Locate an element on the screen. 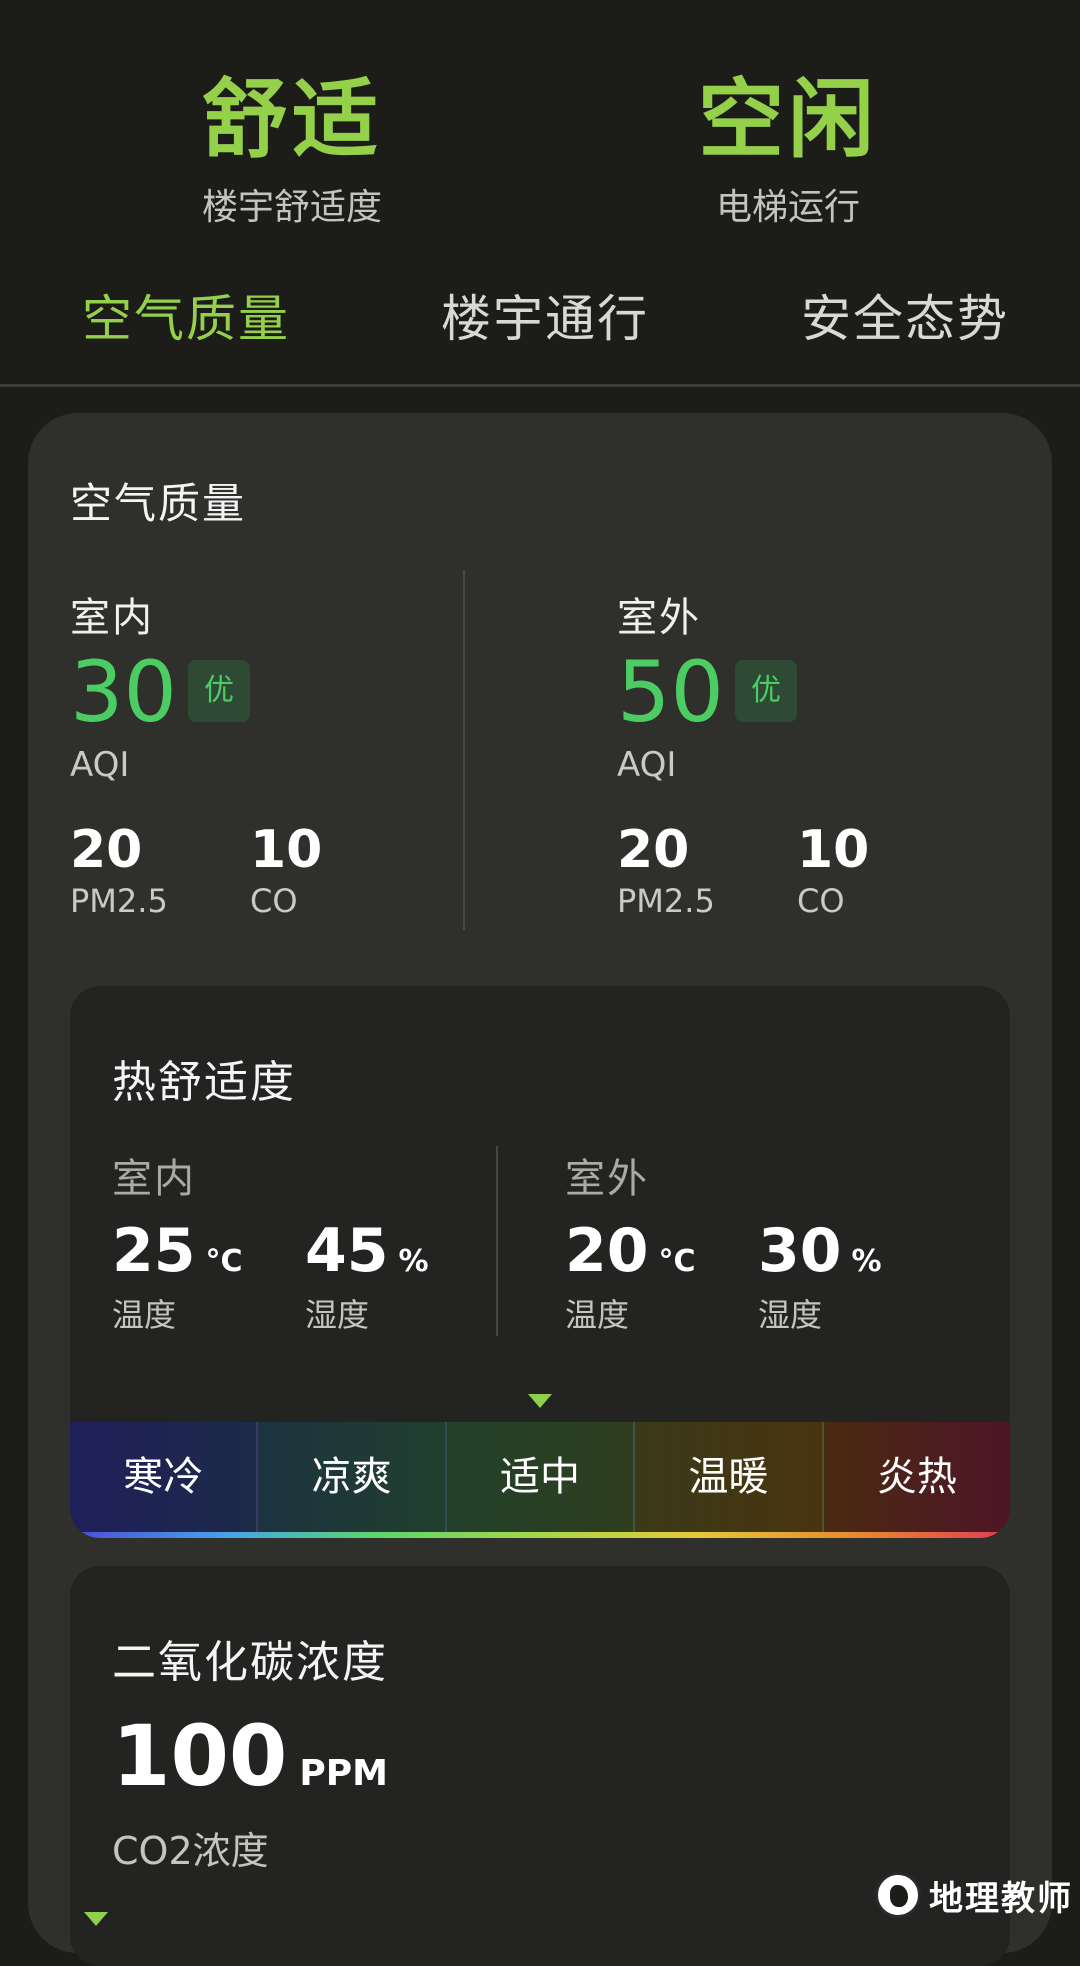 The image size is (1080, 1966). comfort-scale: 寒冷 凉爽 适中 温暖 炎热 is located at coordinates (540, 1477).